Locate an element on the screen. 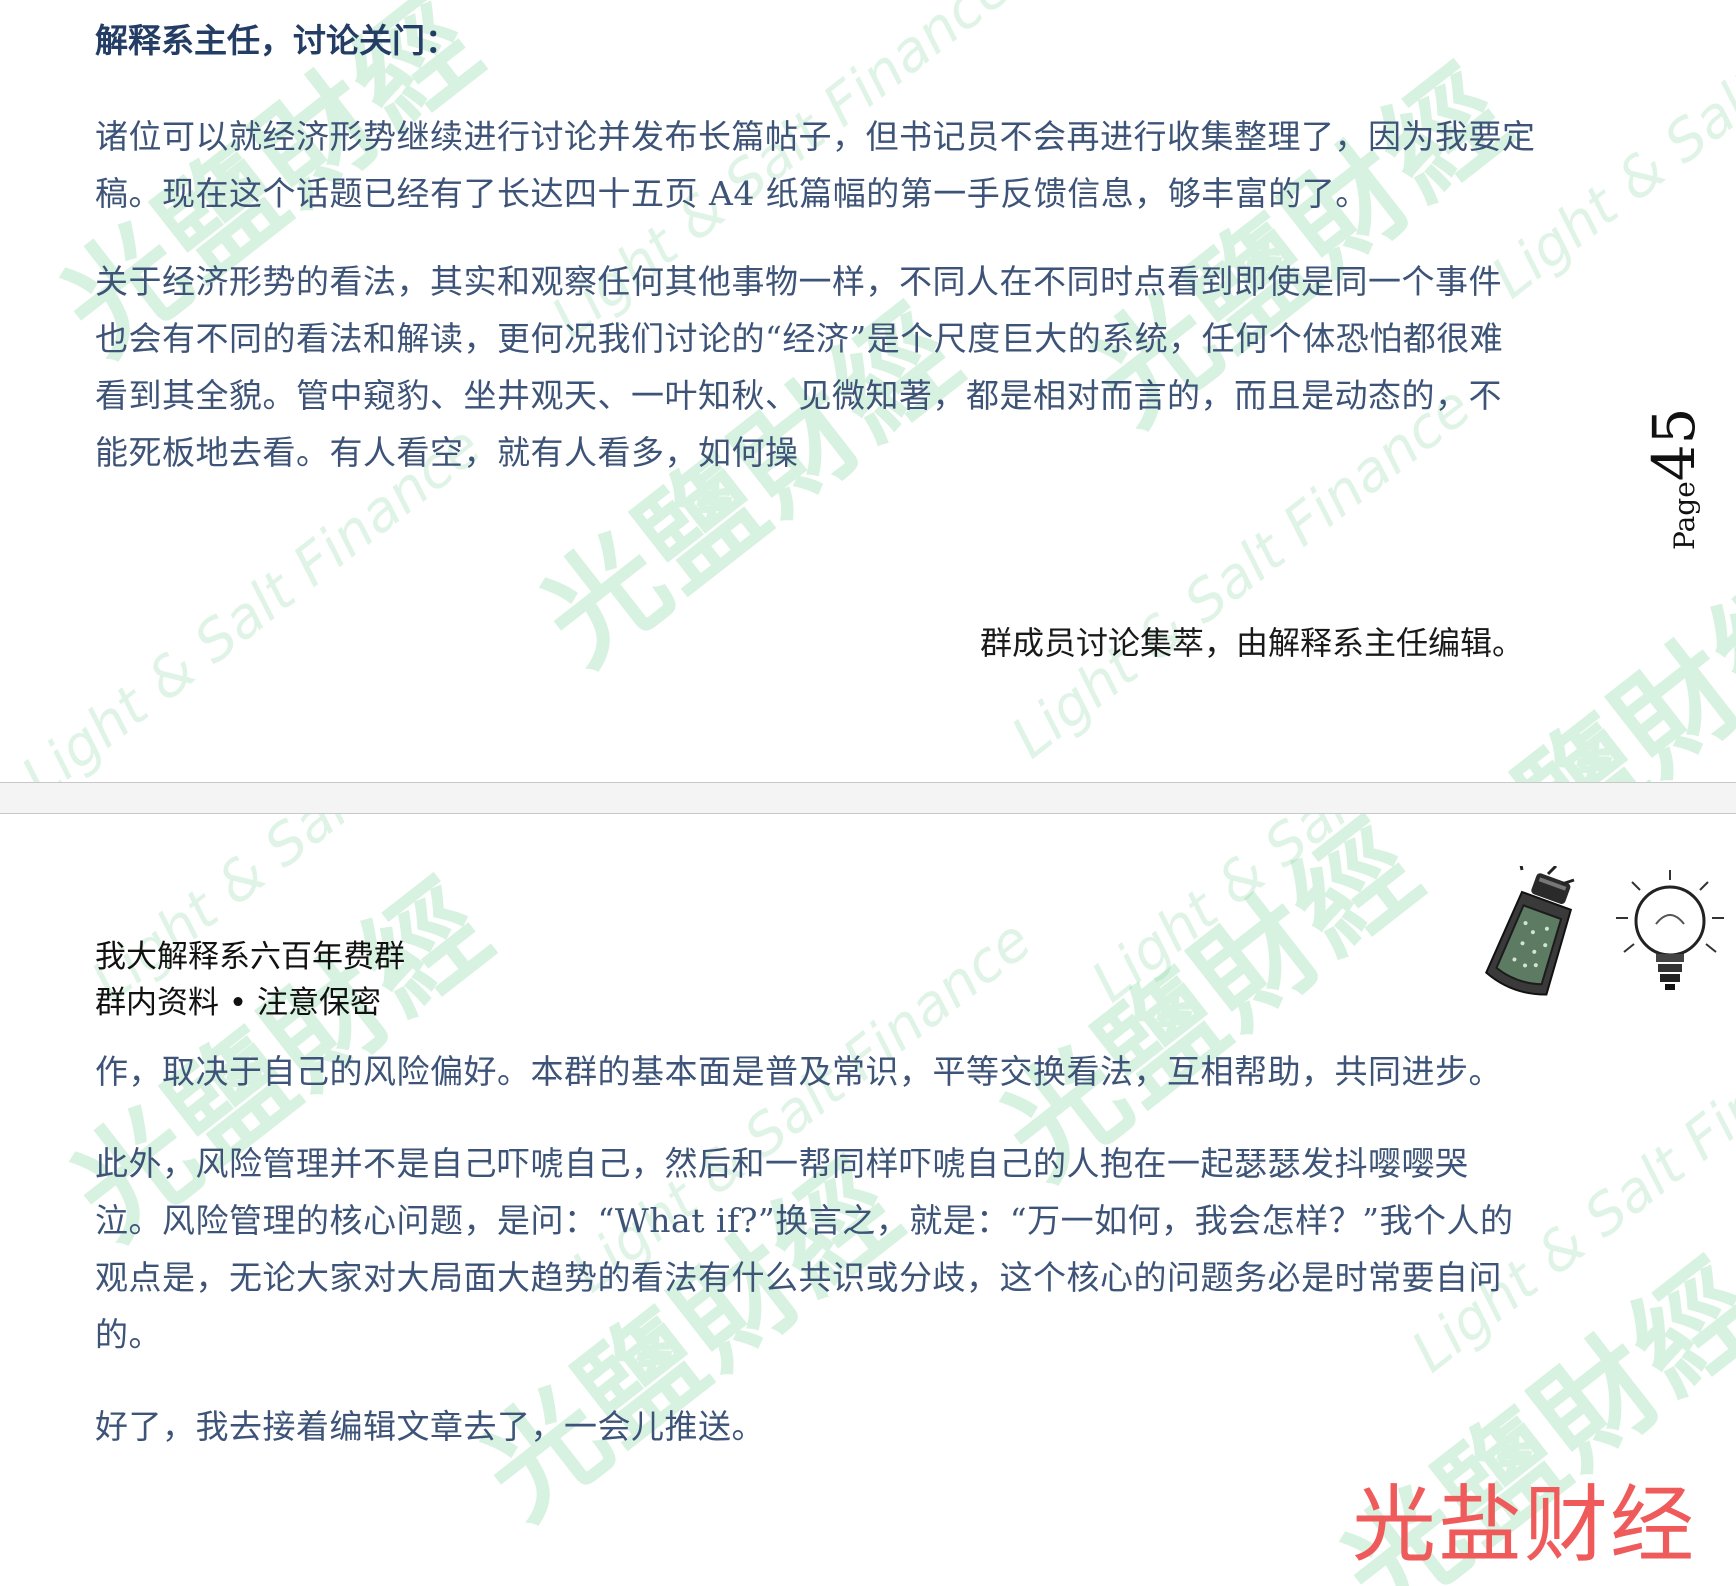  page-separator is located at coordinates (868, 798).